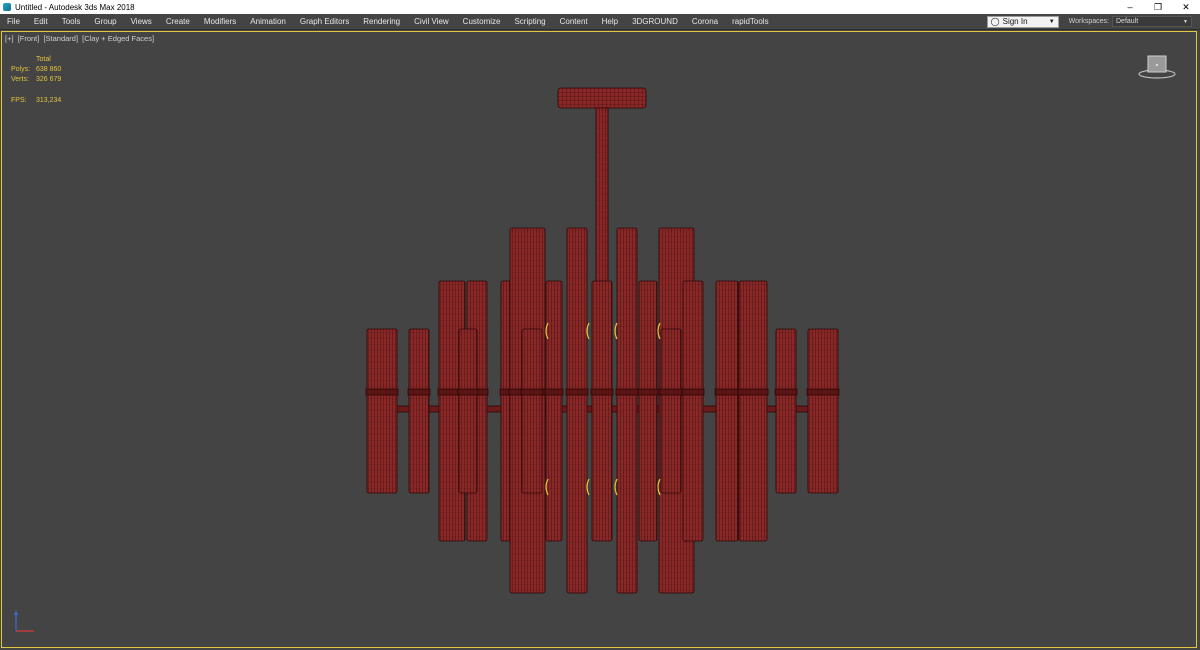 The height and width of the screenshot is (650, 1200). I want to click on user-icon: ◯, so click(995, 21).